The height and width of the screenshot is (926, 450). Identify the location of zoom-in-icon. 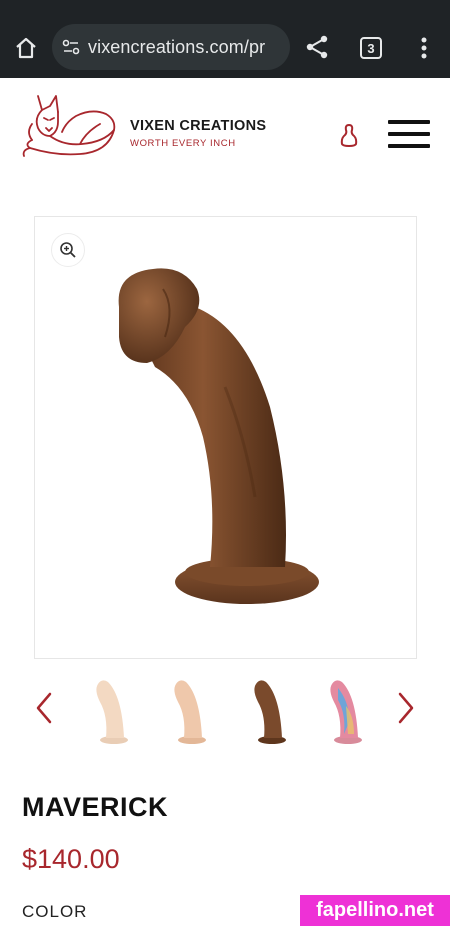
(68, 250).